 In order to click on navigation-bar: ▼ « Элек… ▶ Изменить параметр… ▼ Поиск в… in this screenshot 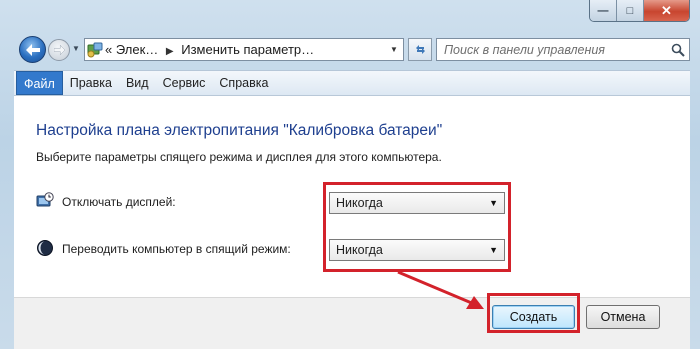, I will do `click(352, 50)`.